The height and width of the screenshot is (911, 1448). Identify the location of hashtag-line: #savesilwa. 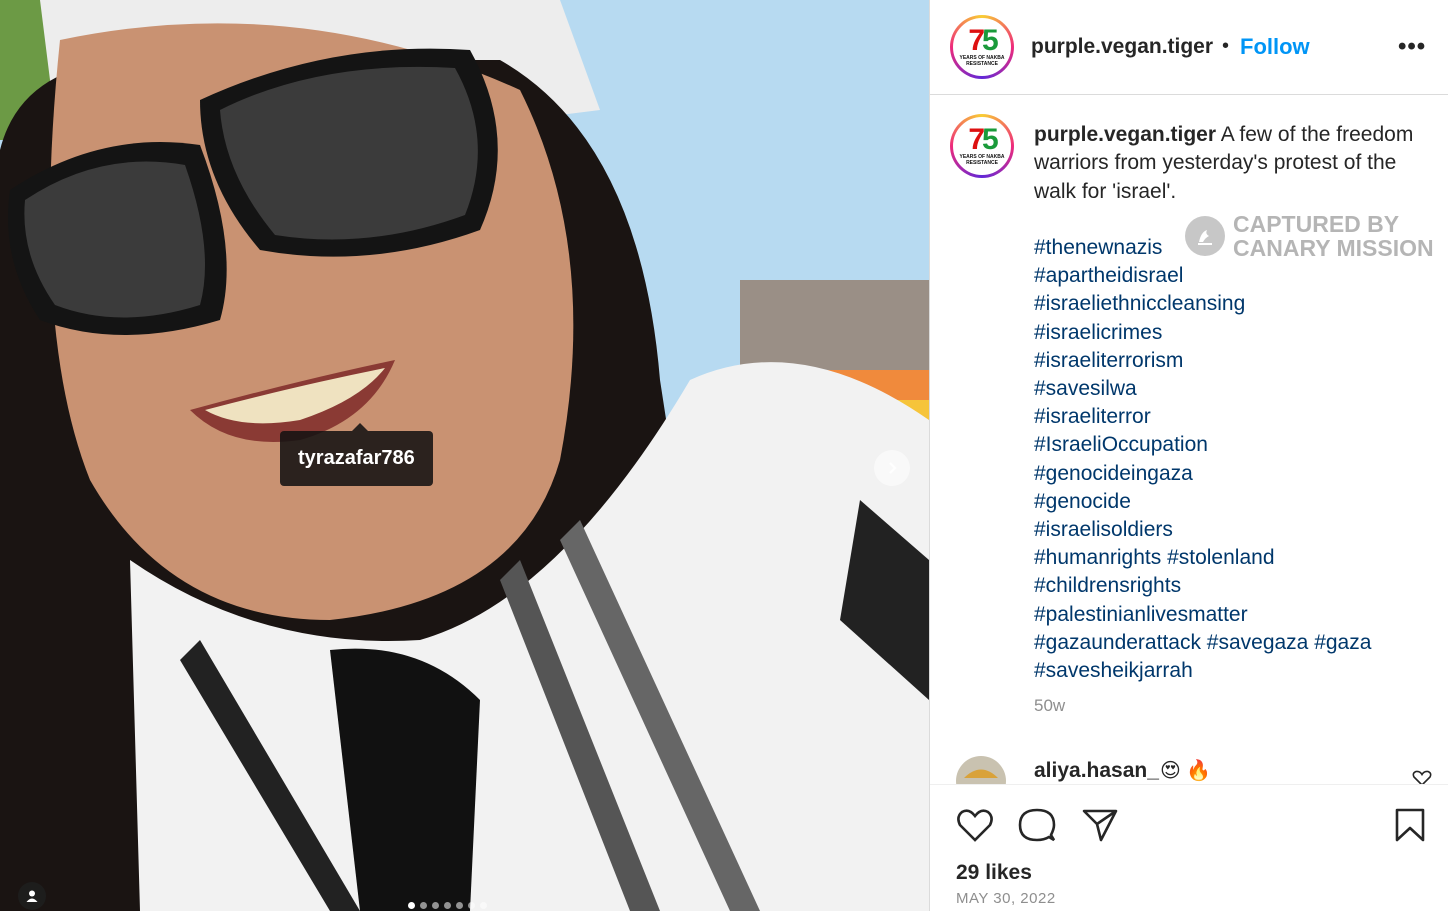
(1236, 389).